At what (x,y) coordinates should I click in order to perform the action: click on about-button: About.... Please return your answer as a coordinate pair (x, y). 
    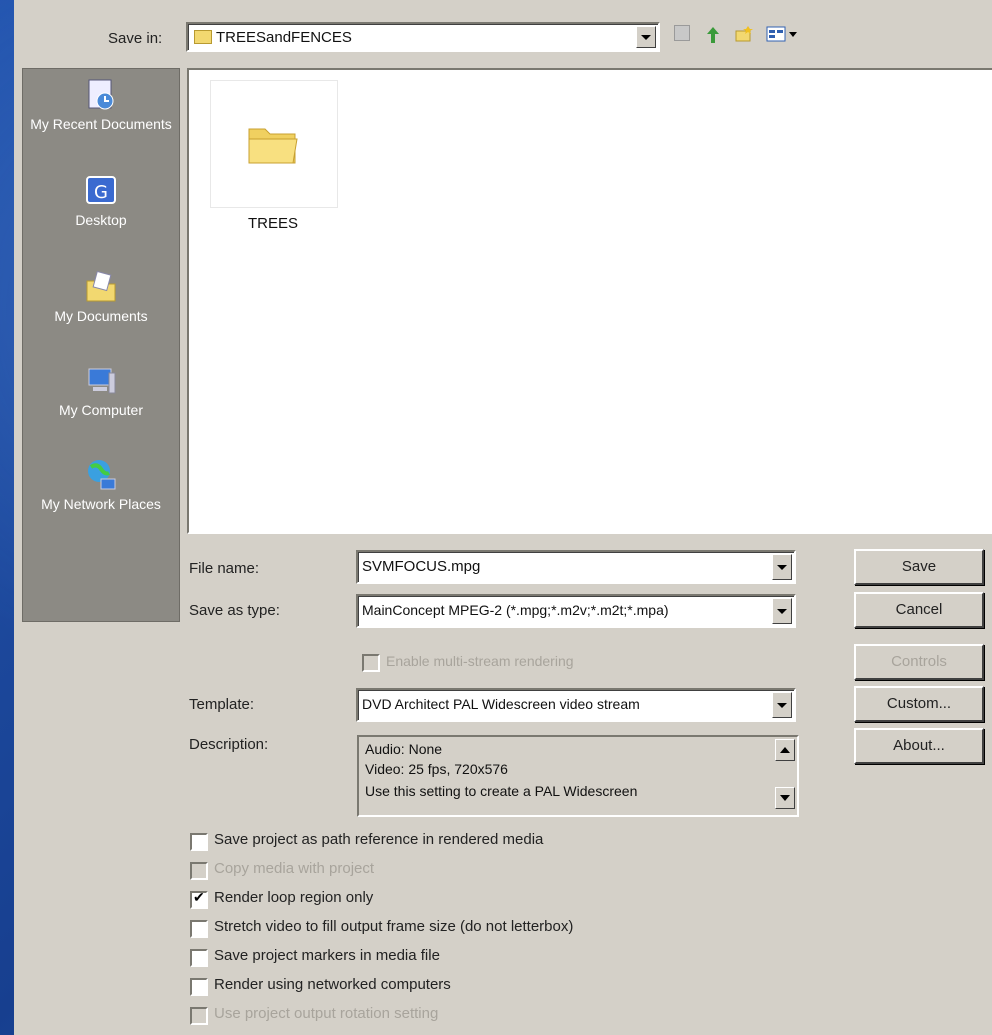
    Looking at the image, I should click on (919, 746).